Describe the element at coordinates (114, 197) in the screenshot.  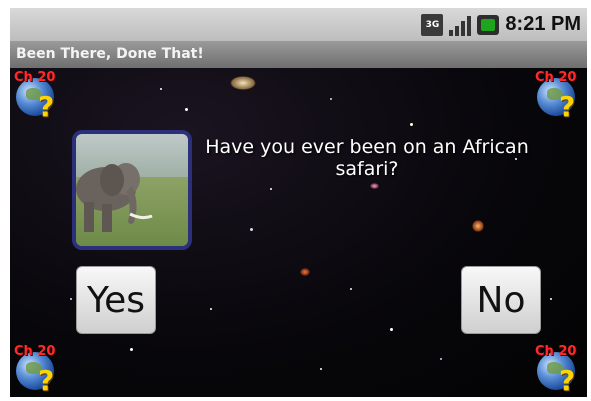
I see `elephant-icon` at that location.